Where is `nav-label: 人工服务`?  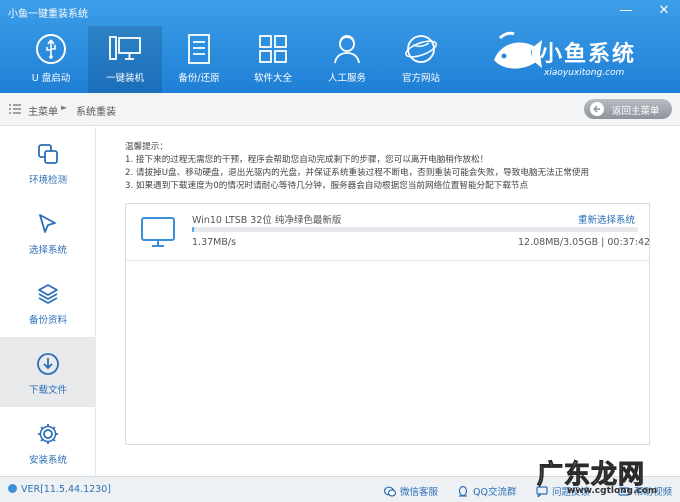 nav-label: 人工服务 is located at coordinates (346, 78).